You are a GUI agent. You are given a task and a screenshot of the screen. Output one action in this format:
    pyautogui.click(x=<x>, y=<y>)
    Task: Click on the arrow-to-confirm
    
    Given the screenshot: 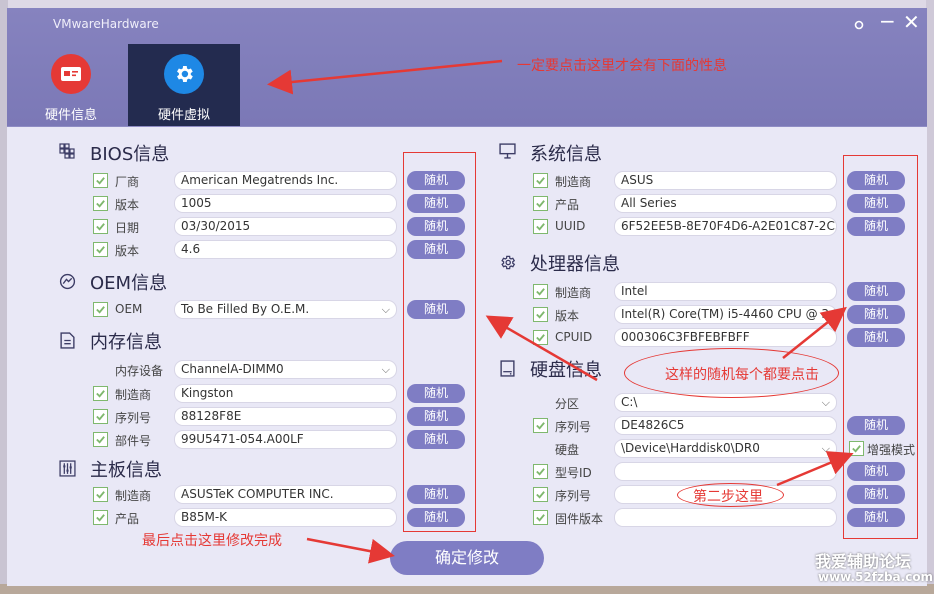 What is the action you would take?
    pyautogui.click(x=350, y=550)
    